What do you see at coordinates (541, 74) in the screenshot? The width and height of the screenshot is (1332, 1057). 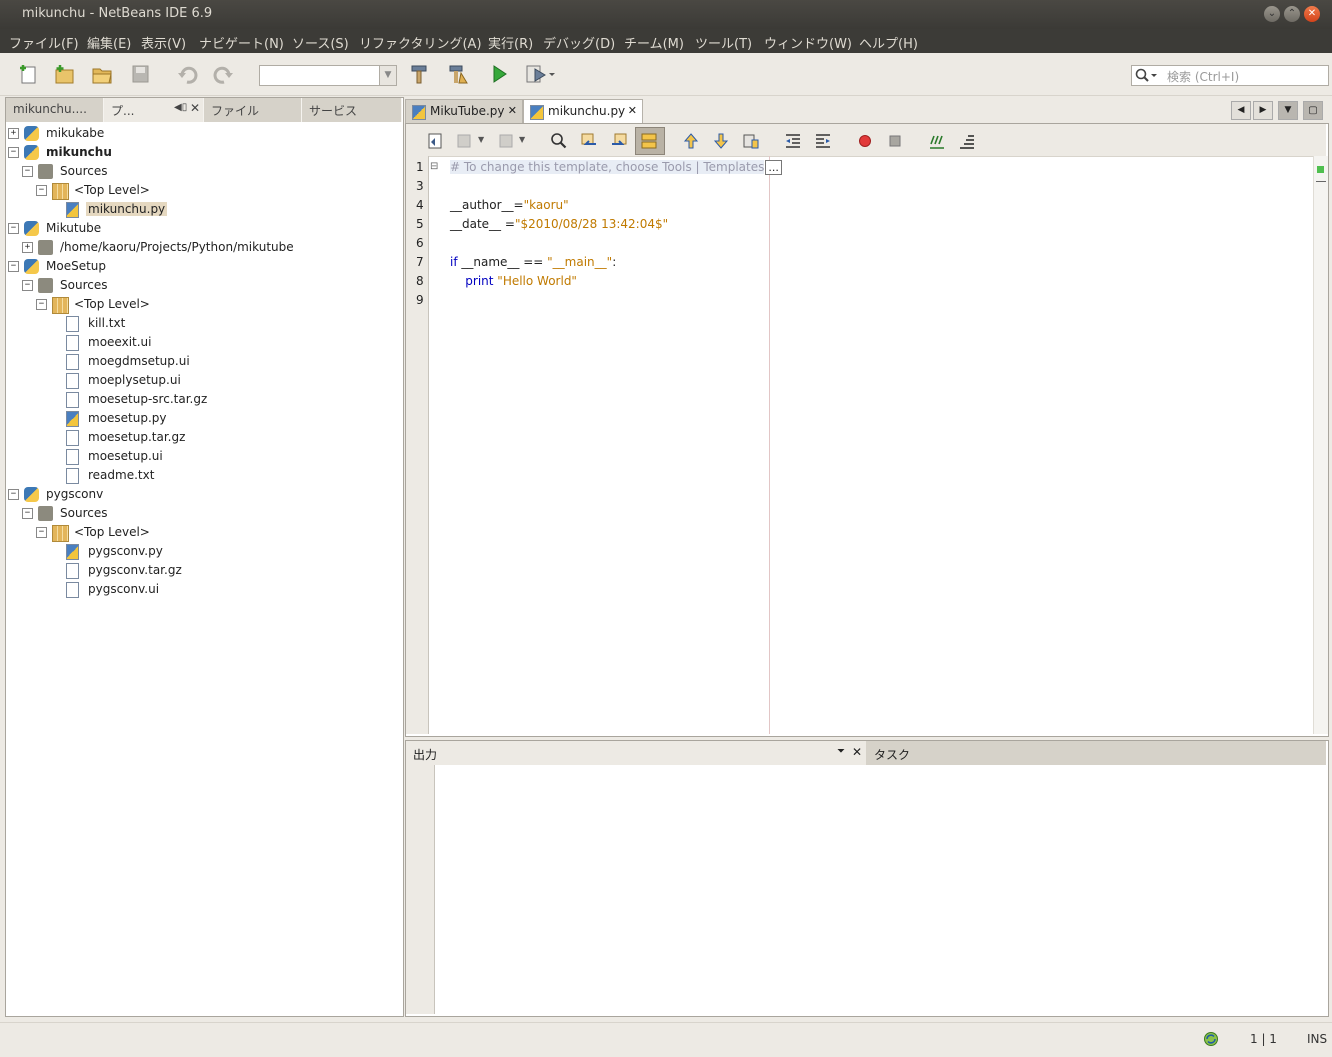 I see `debug-icon` at bounding box center [541, 74].